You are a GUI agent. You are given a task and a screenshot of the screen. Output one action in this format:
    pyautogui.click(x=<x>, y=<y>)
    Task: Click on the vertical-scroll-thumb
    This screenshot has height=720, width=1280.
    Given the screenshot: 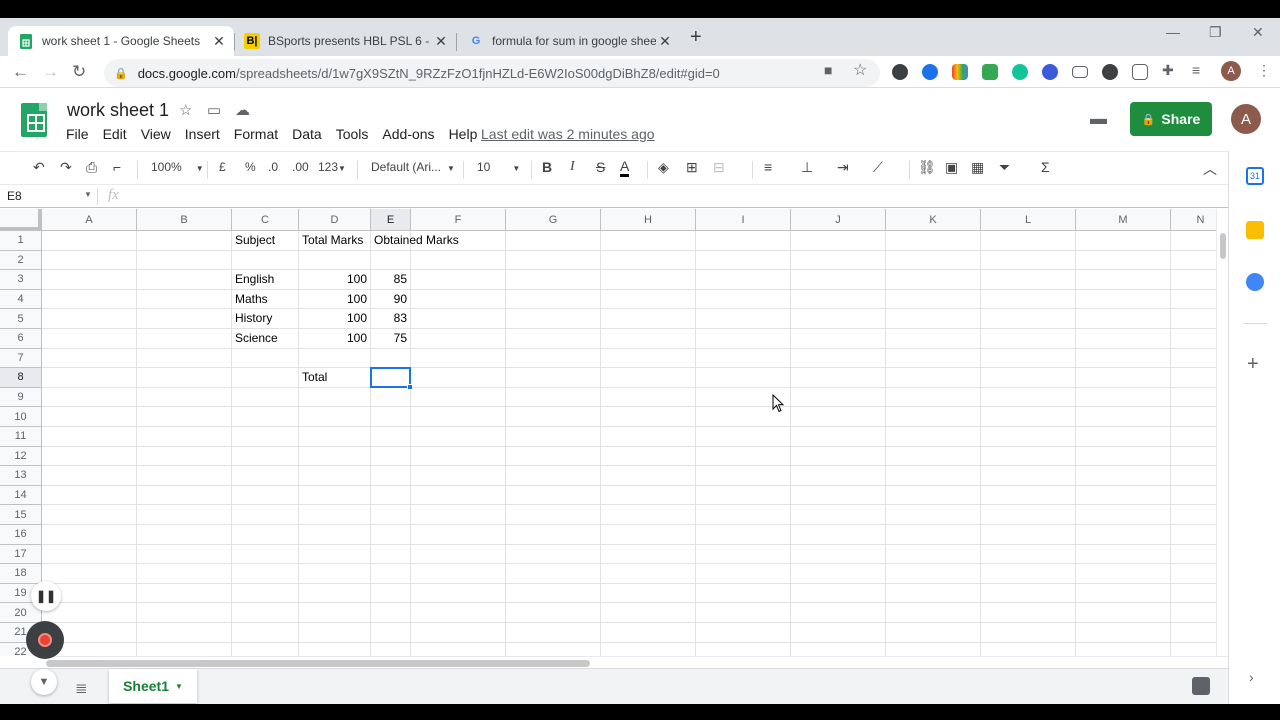 What is the action you would take?
    pyautogui.click(x=1223, y=246)
    